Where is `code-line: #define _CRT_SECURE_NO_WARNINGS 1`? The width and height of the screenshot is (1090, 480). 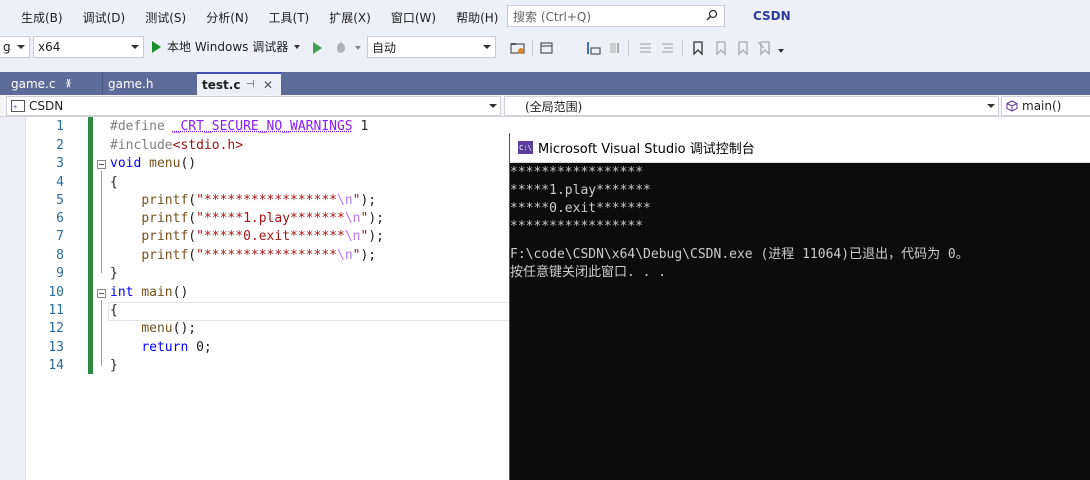 code-line: #define _CRT_SECURE_NO_WARNINGS 1 is located at coordinates (239, 126).